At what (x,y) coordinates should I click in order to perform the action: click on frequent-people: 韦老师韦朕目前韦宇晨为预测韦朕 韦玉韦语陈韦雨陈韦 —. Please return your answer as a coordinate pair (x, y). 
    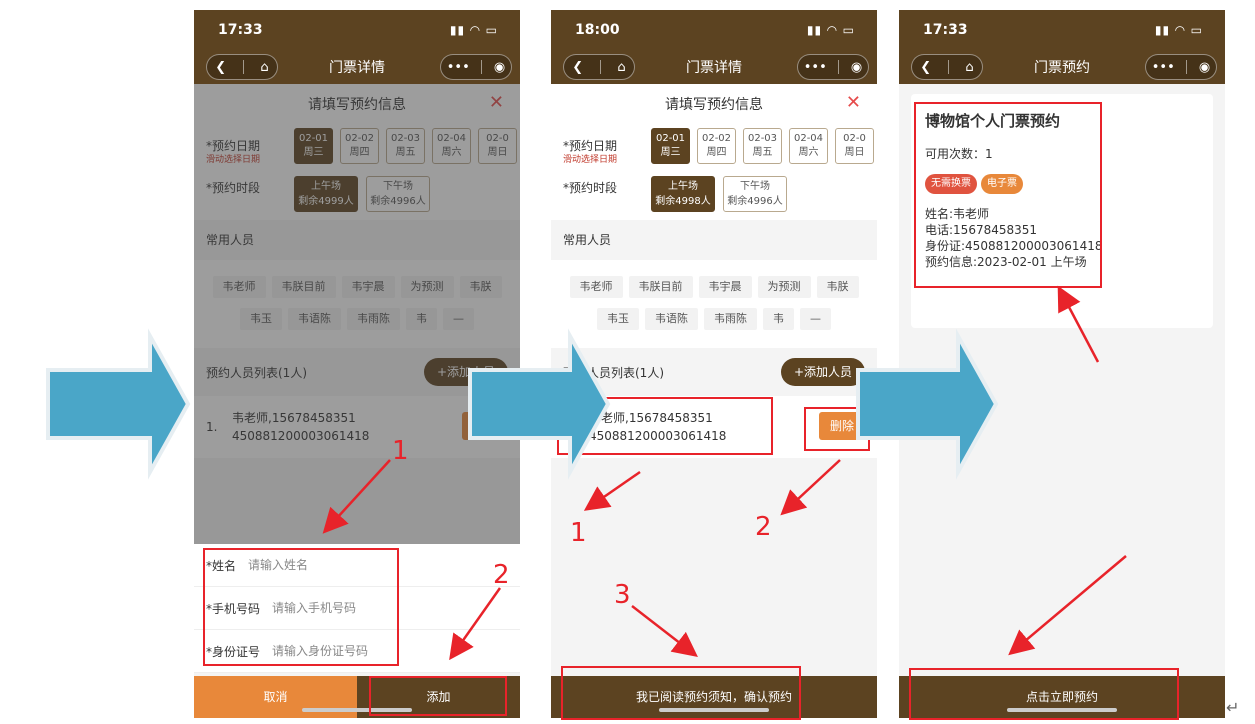
    Looking at the image, I should click on (714, 304).